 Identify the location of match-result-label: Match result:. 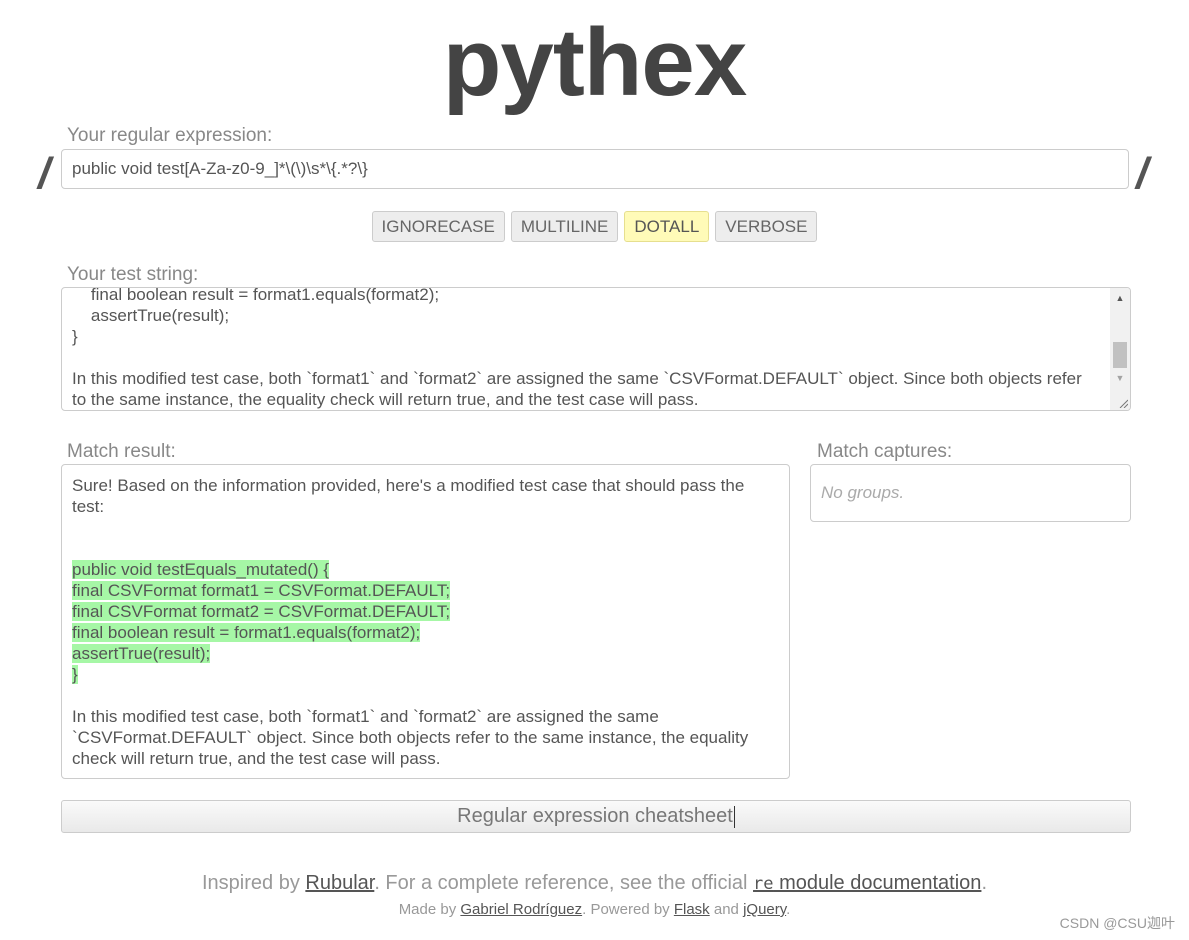
(121, 451).